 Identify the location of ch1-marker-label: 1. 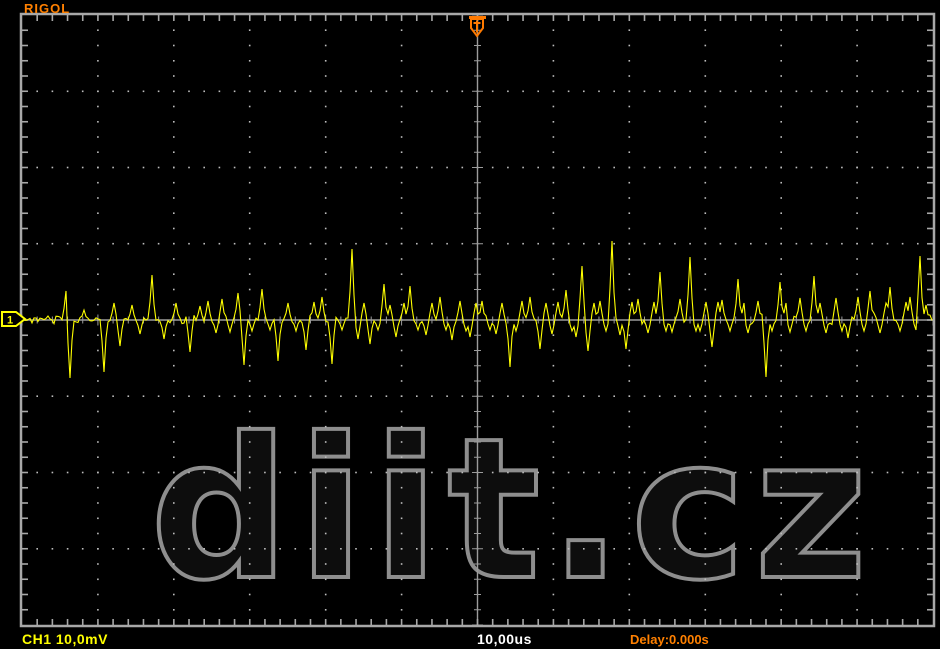
(10, 321).